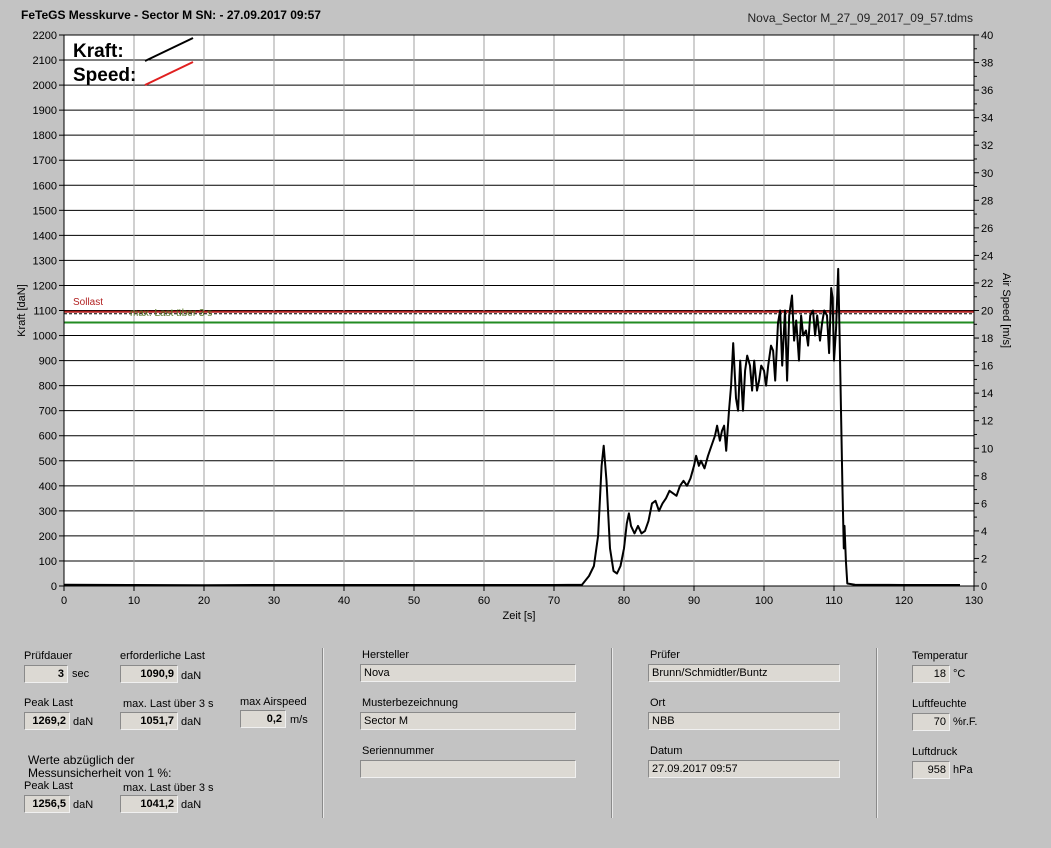  What do you see at coordinates (263, 719) in the screenshot?
I see `max-airspeed-value: 0,2` at bounding box center [263, 719].